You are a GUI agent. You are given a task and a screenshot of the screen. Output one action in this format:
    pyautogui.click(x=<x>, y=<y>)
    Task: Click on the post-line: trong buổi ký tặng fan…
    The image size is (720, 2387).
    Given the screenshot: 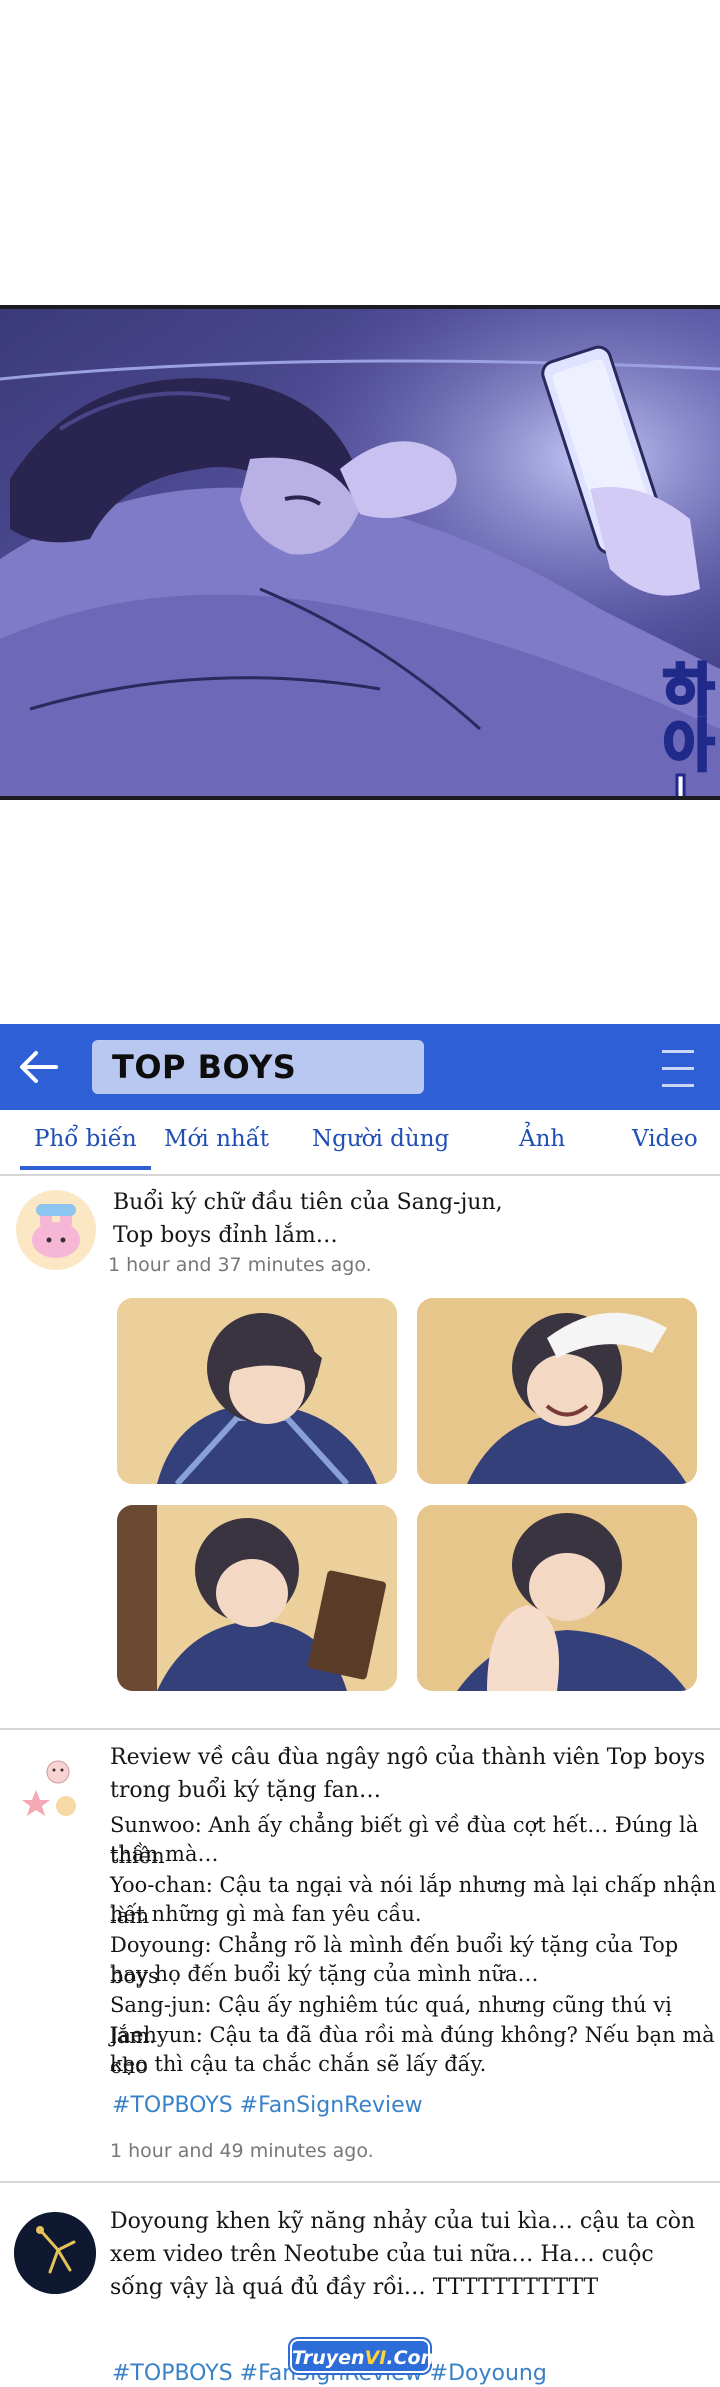 What is the action you would take?
    pyautogui.click(x=245, y=1790)
    